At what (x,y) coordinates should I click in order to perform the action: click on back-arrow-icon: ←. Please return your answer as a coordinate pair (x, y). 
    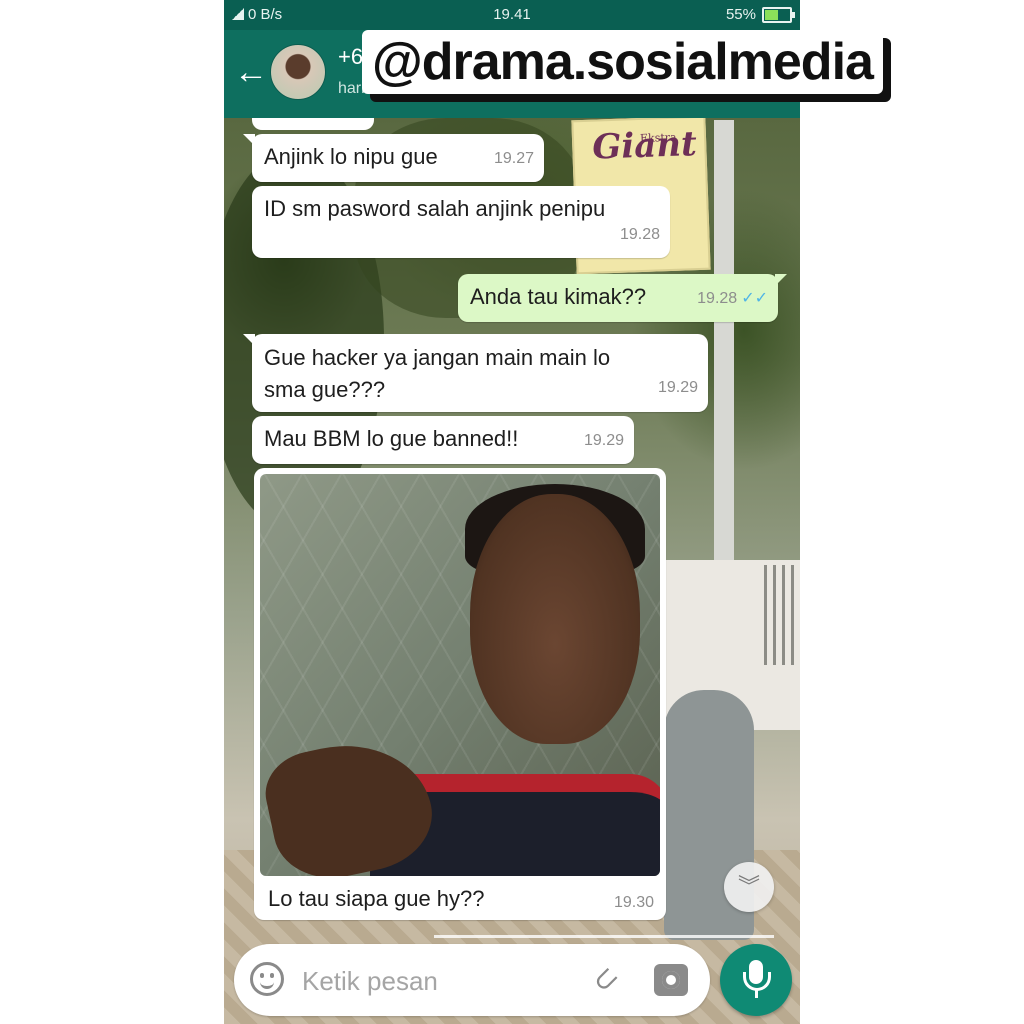
    Looking at the image, I should click on (251, 72).